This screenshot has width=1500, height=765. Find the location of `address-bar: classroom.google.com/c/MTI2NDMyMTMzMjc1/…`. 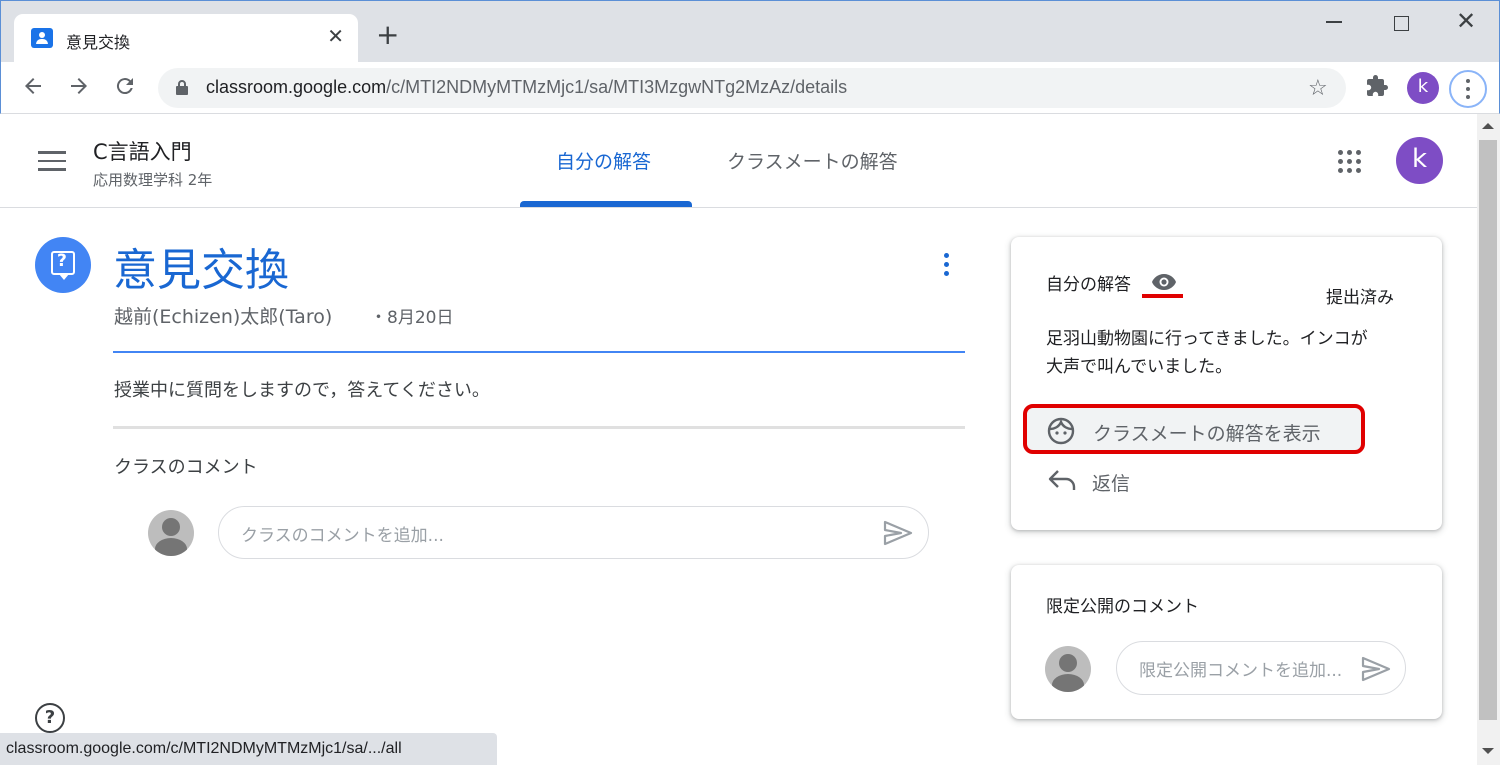

address-bar: classroom.google.com/c/MTI2NDMyMTMzMjc1/… is located at coordinates (752, 88).